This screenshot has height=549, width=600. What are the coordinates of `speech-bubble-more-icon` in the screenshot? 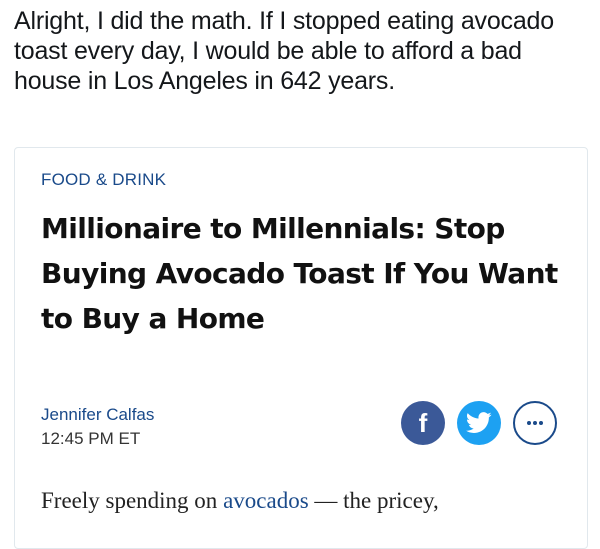 It's located at (535, 423).